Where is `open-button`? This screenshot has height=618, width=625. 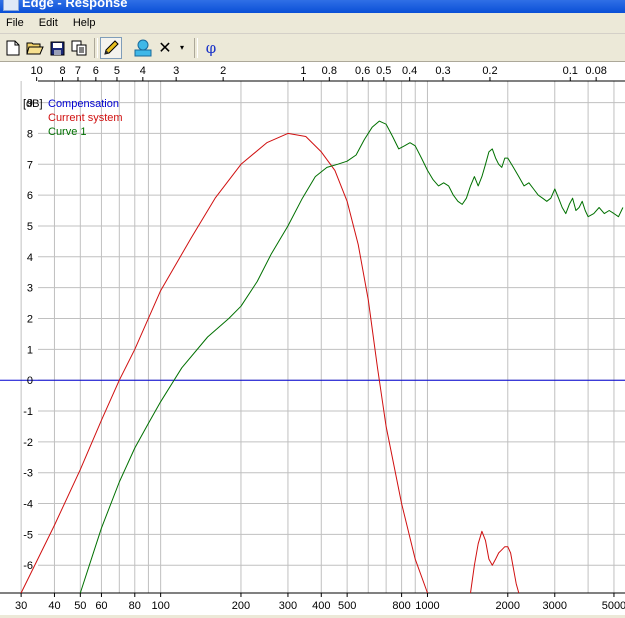 open-button is located at coordinates (35, 48).